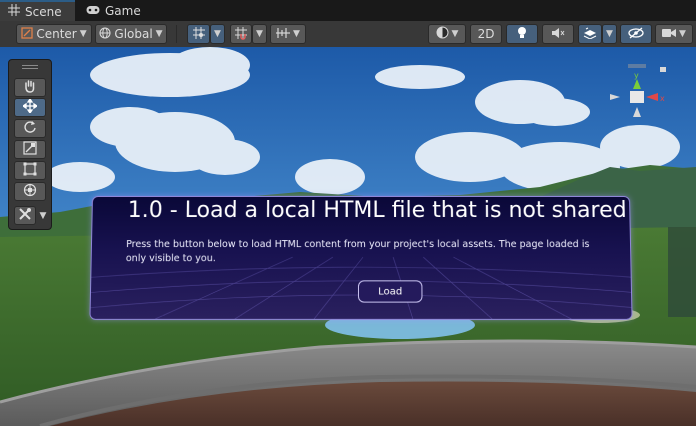 The width and height of the screenshot is (696, 426). I want to click on orientation-gizmo: y x, so click(638, 97).